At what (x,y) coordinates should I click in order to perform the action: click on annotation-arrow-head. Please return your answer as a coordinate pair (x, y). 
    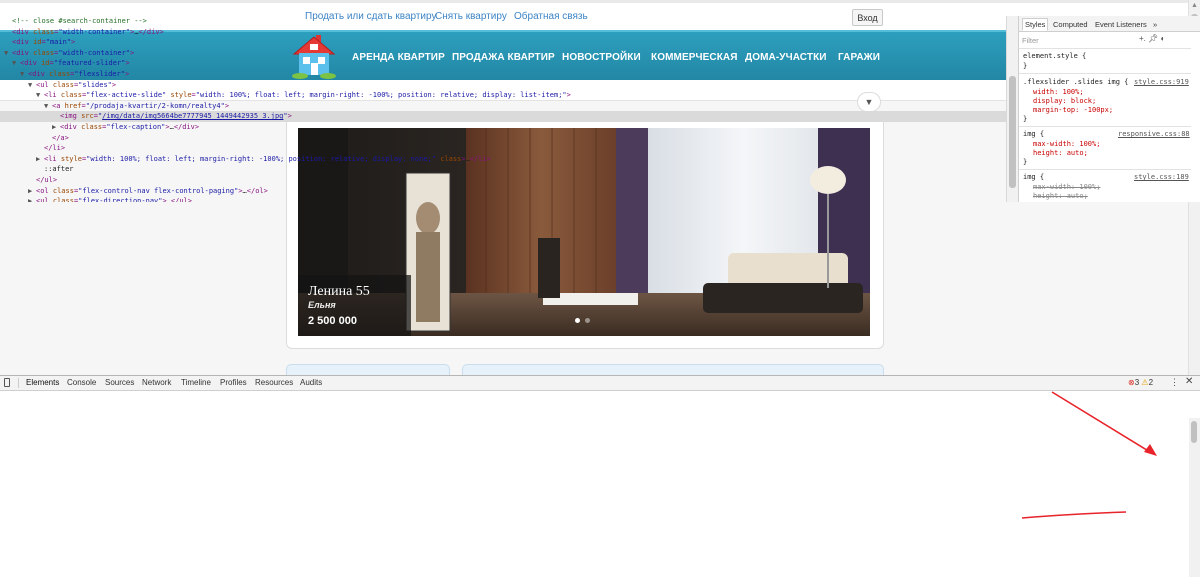
    Looking at the image, I should click on (1150, 450).